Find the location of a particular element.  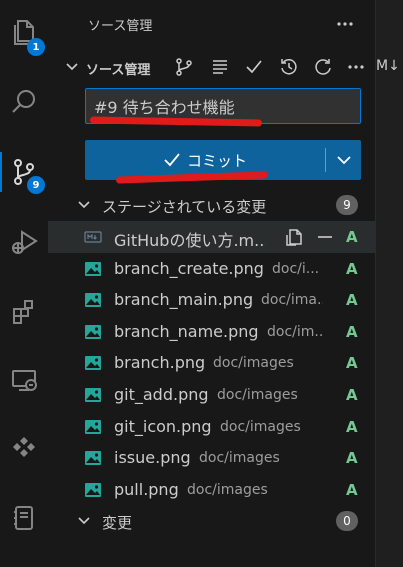

activity-extensions is located at coordinates (24, 312).